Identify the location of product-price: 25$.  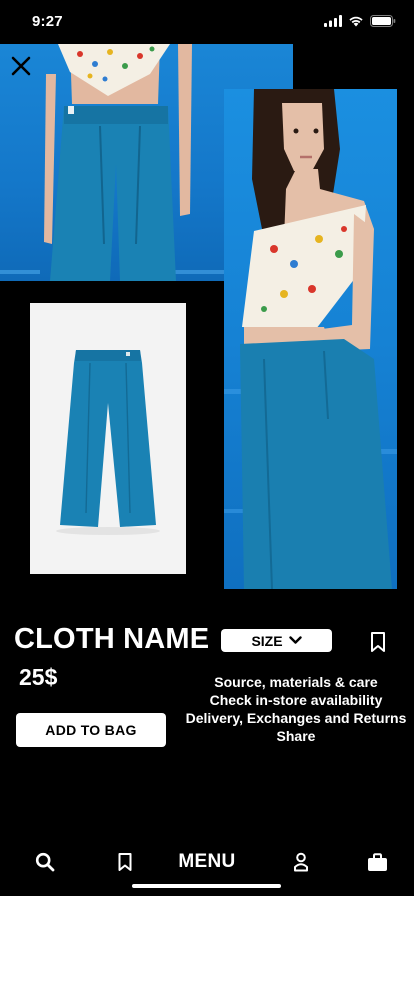
(38, 677).